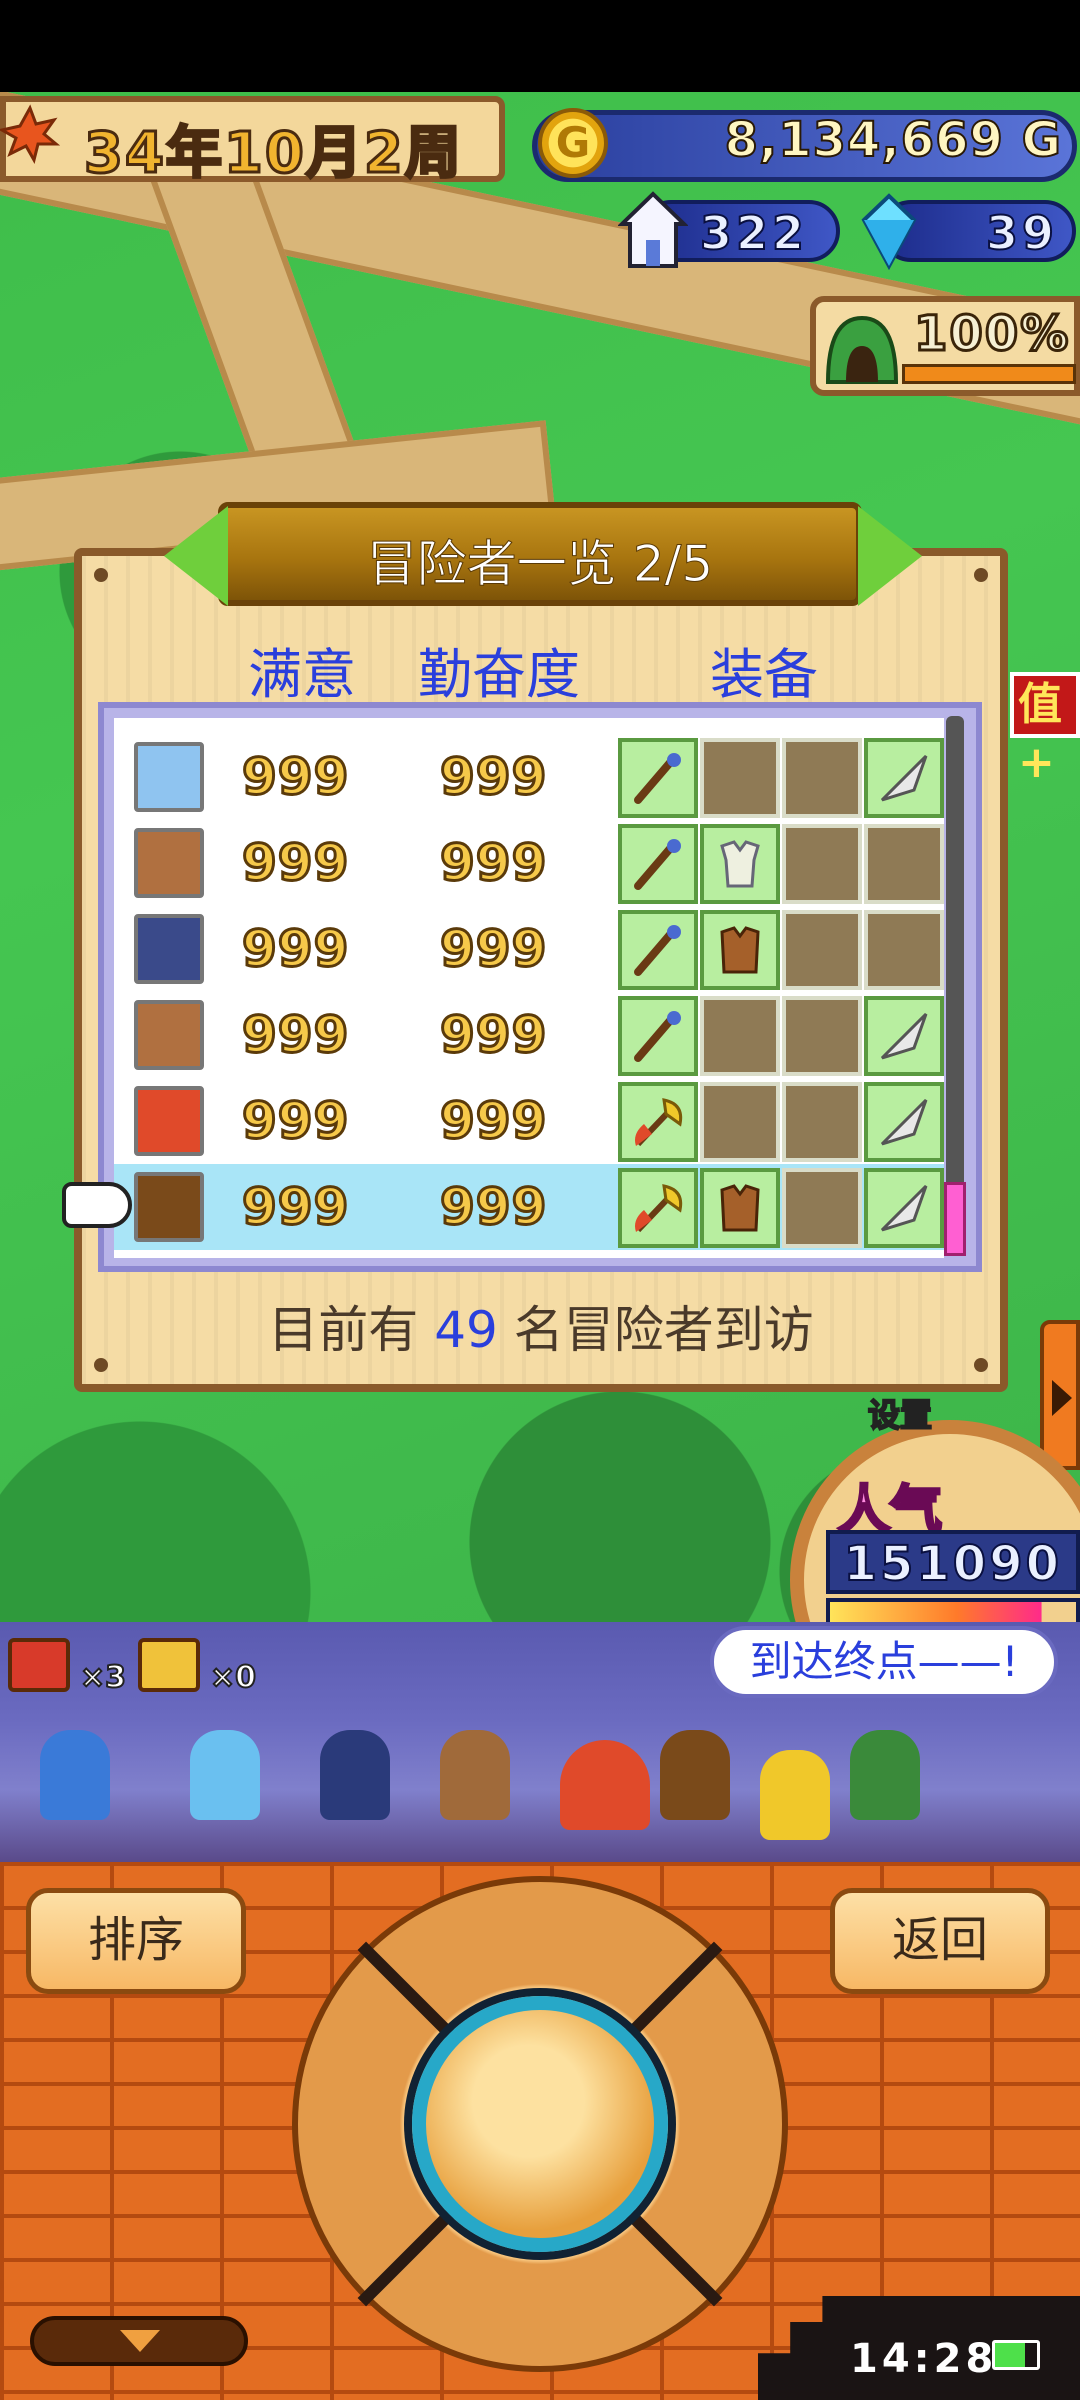  What do you see at coordinates (540, 564) in the screenshot?
I see `panel-title: 冒险者一览 2/5` at bounding box center [540, 564].